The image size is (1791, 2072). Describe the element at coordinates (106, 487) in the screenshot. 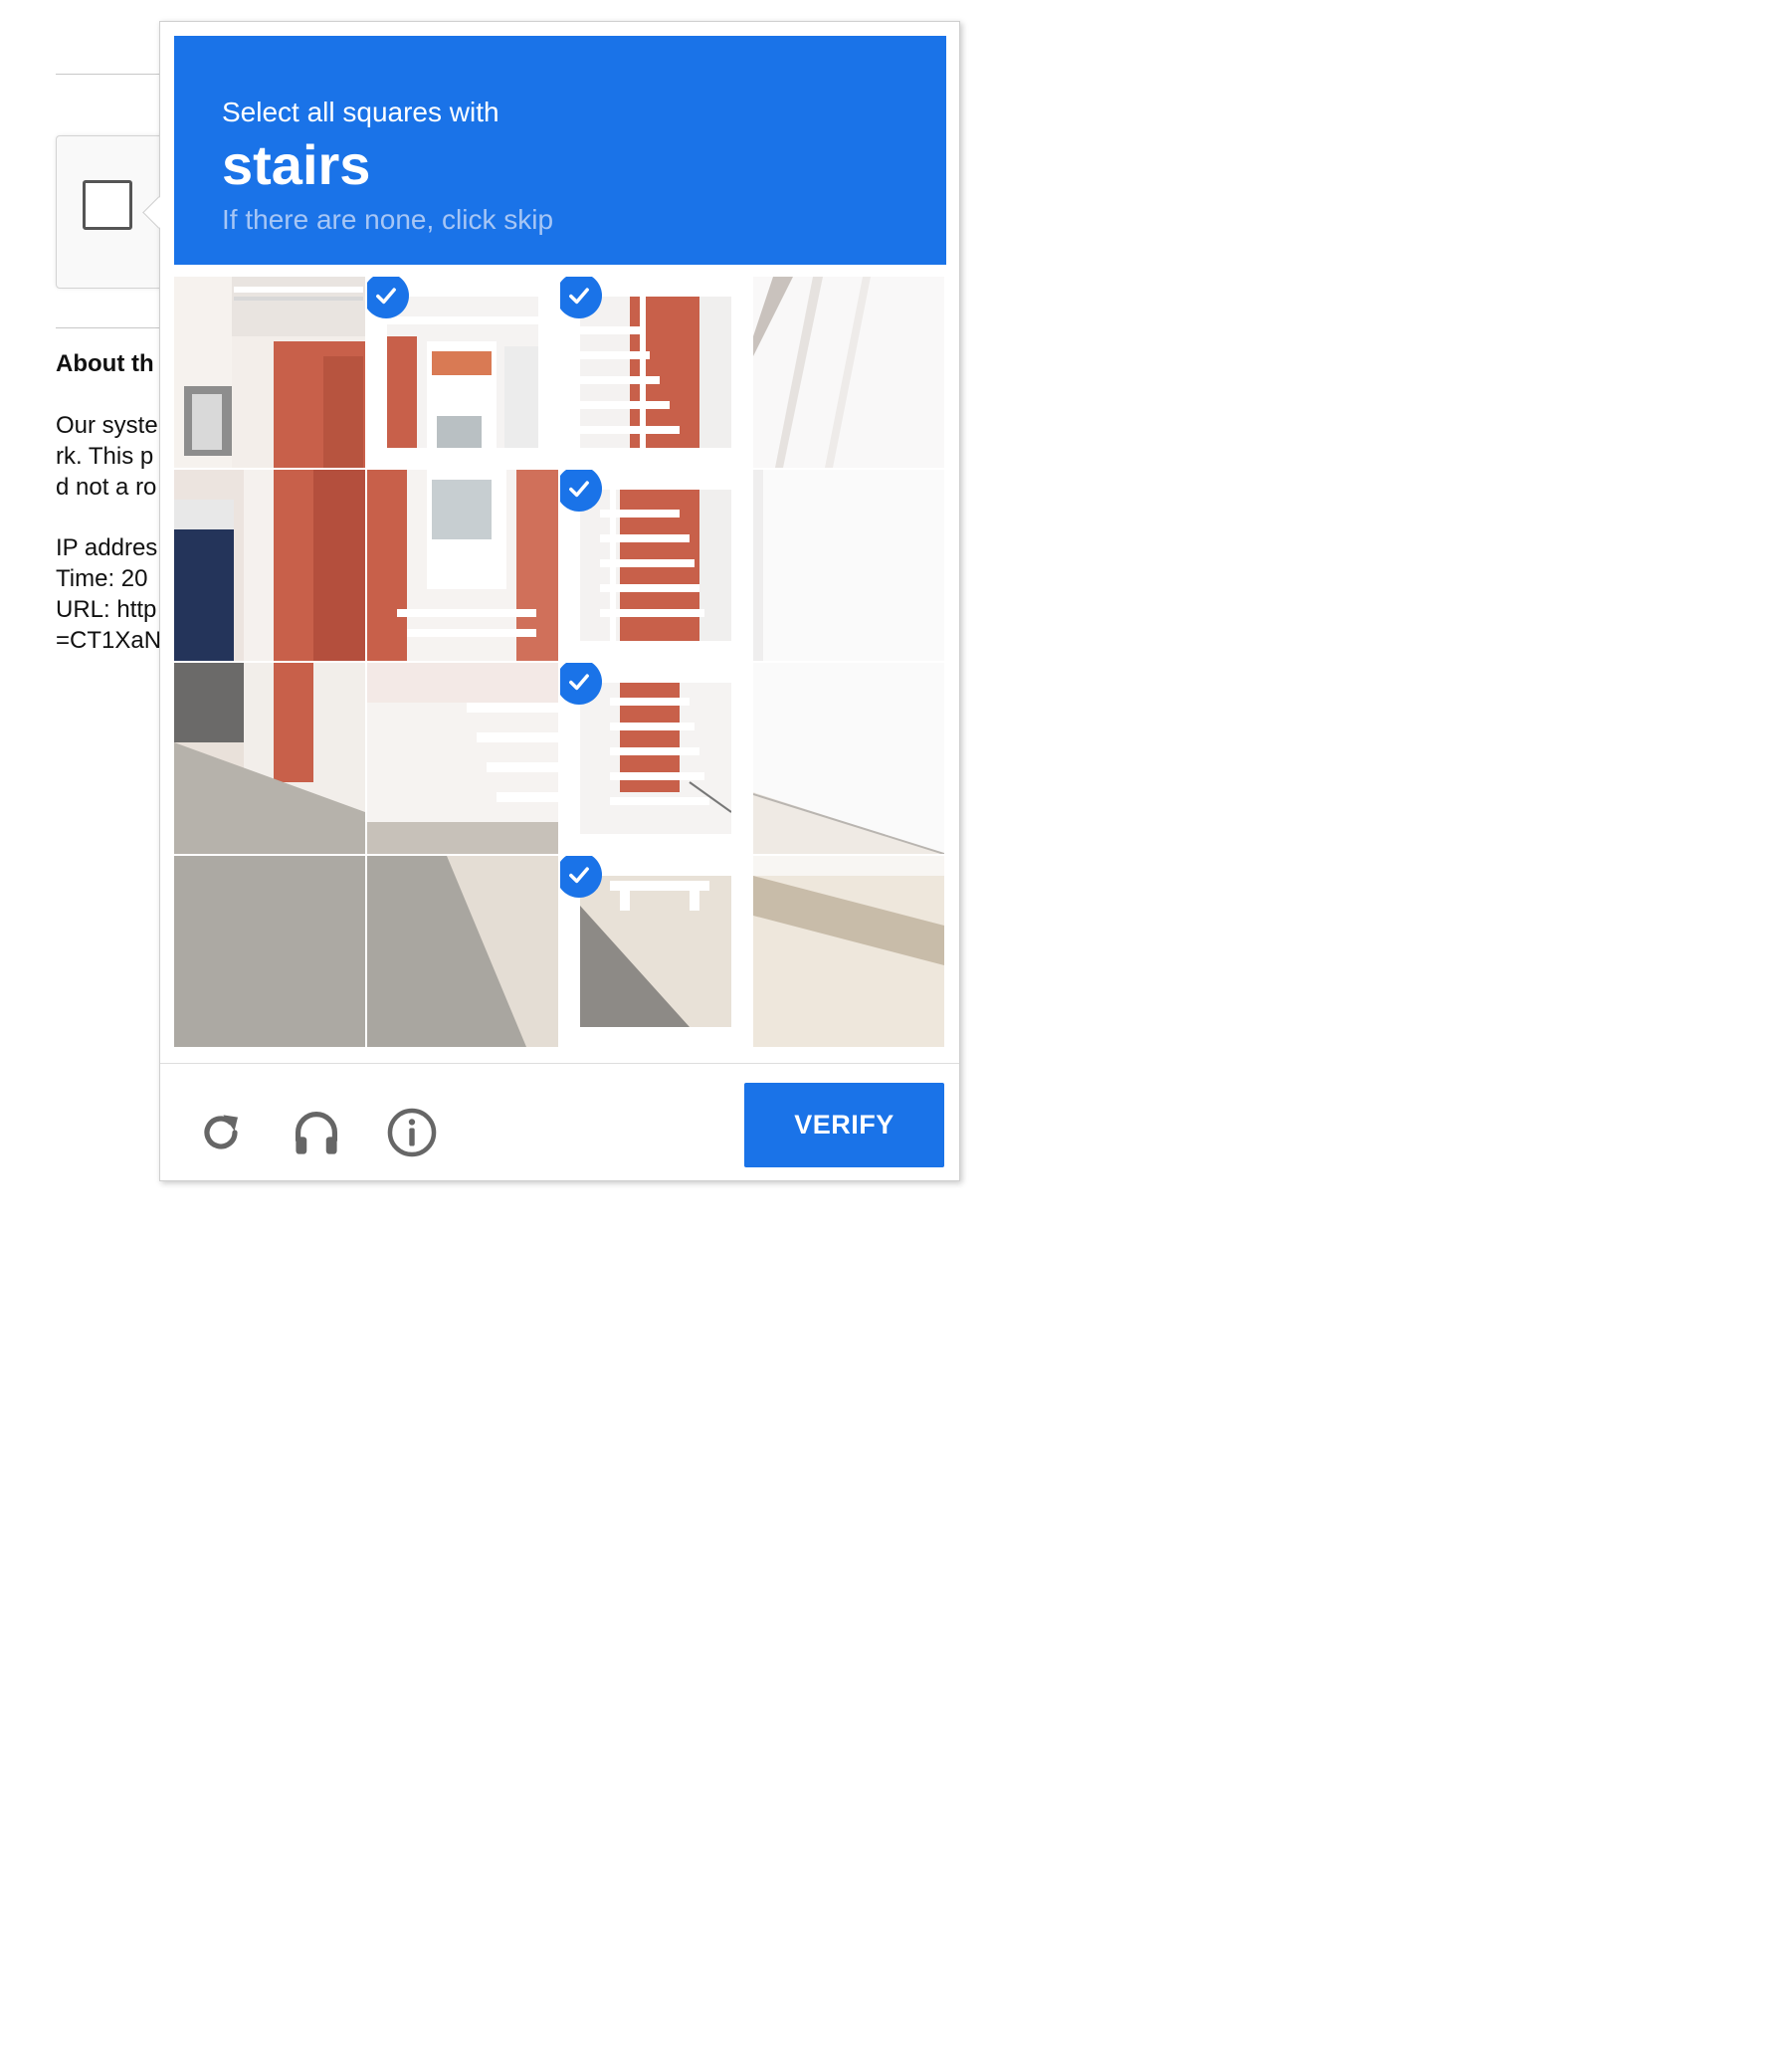

I see `body-line-3: d not a ro` at that location.